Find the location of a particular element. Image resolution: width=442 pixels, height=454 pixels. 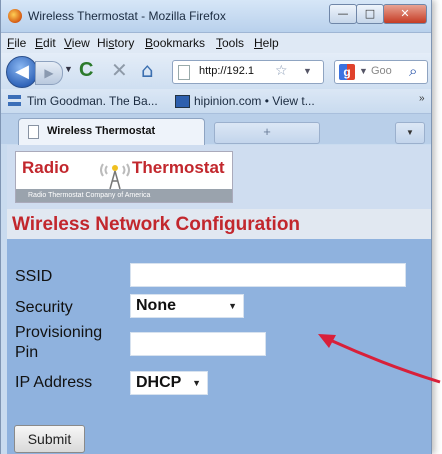

logo-word-thermostat: Thermostat is located at coordinates (178, 167).